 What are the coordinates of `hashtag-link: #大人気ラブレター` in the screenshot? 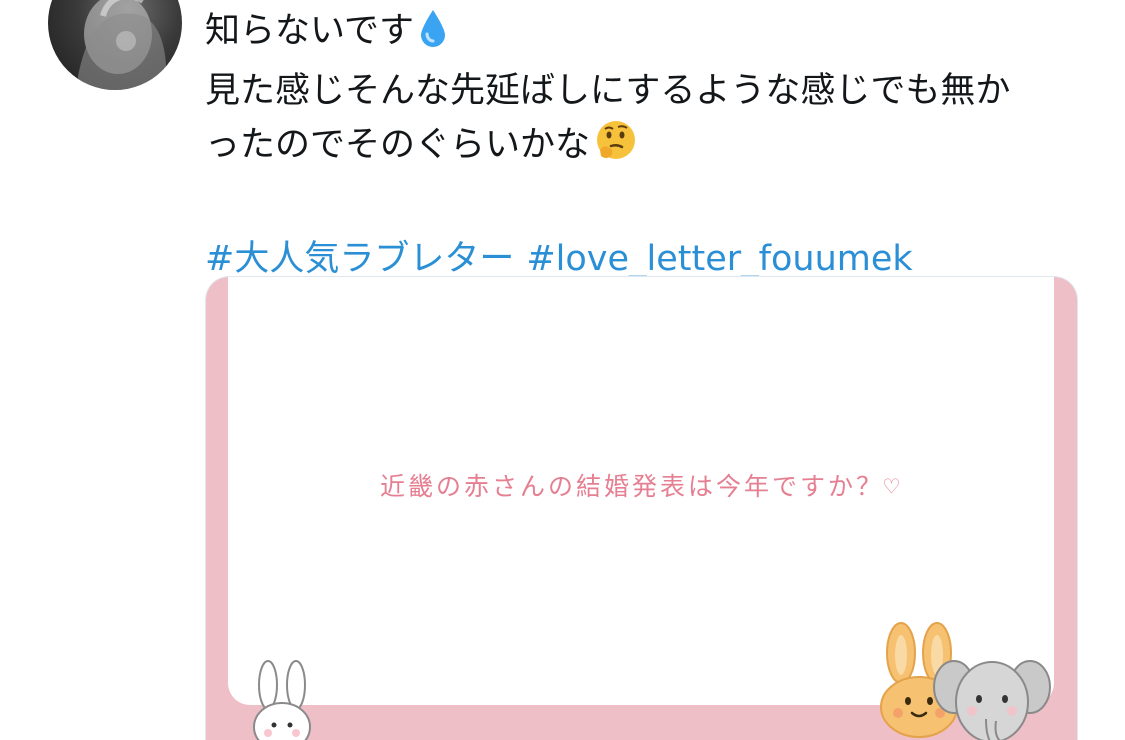 It's located at (359, 259).